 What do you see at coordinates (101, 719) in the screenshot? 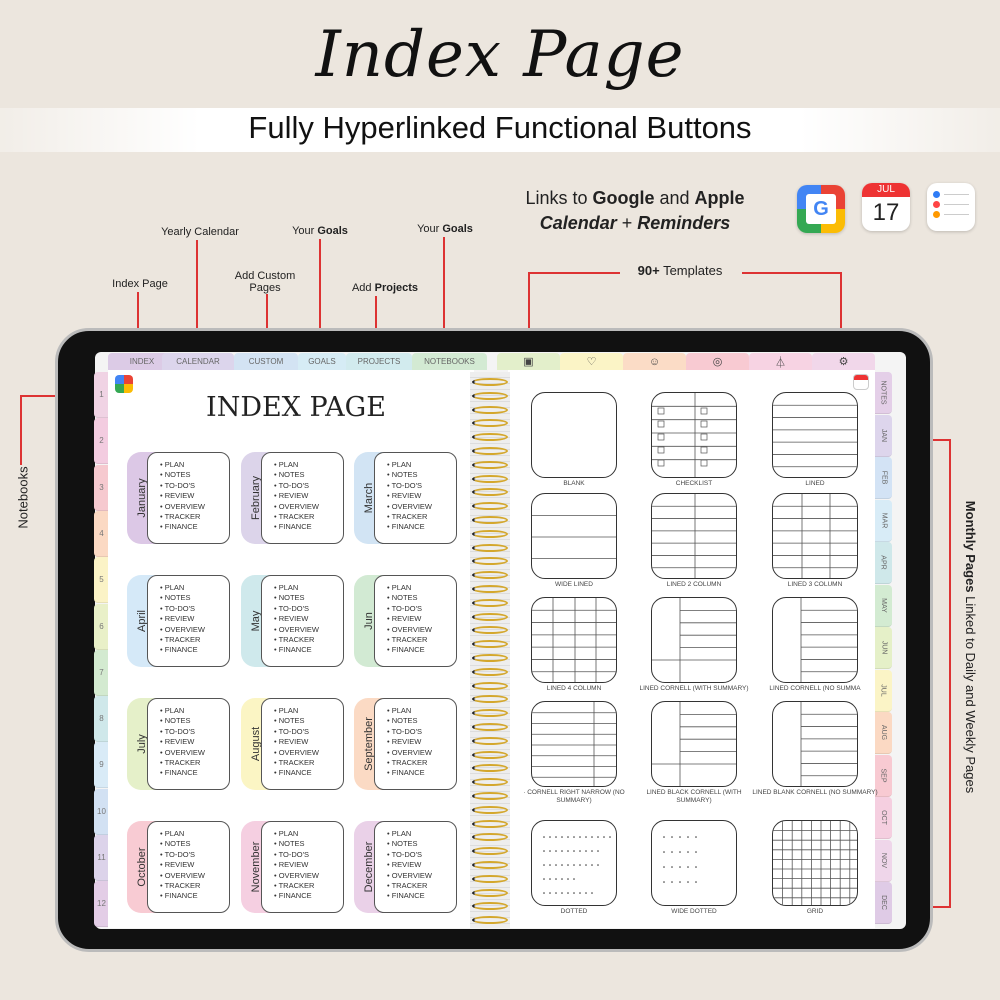
I see `notebook-tab-8: 8` at bounding box center [101, 719].